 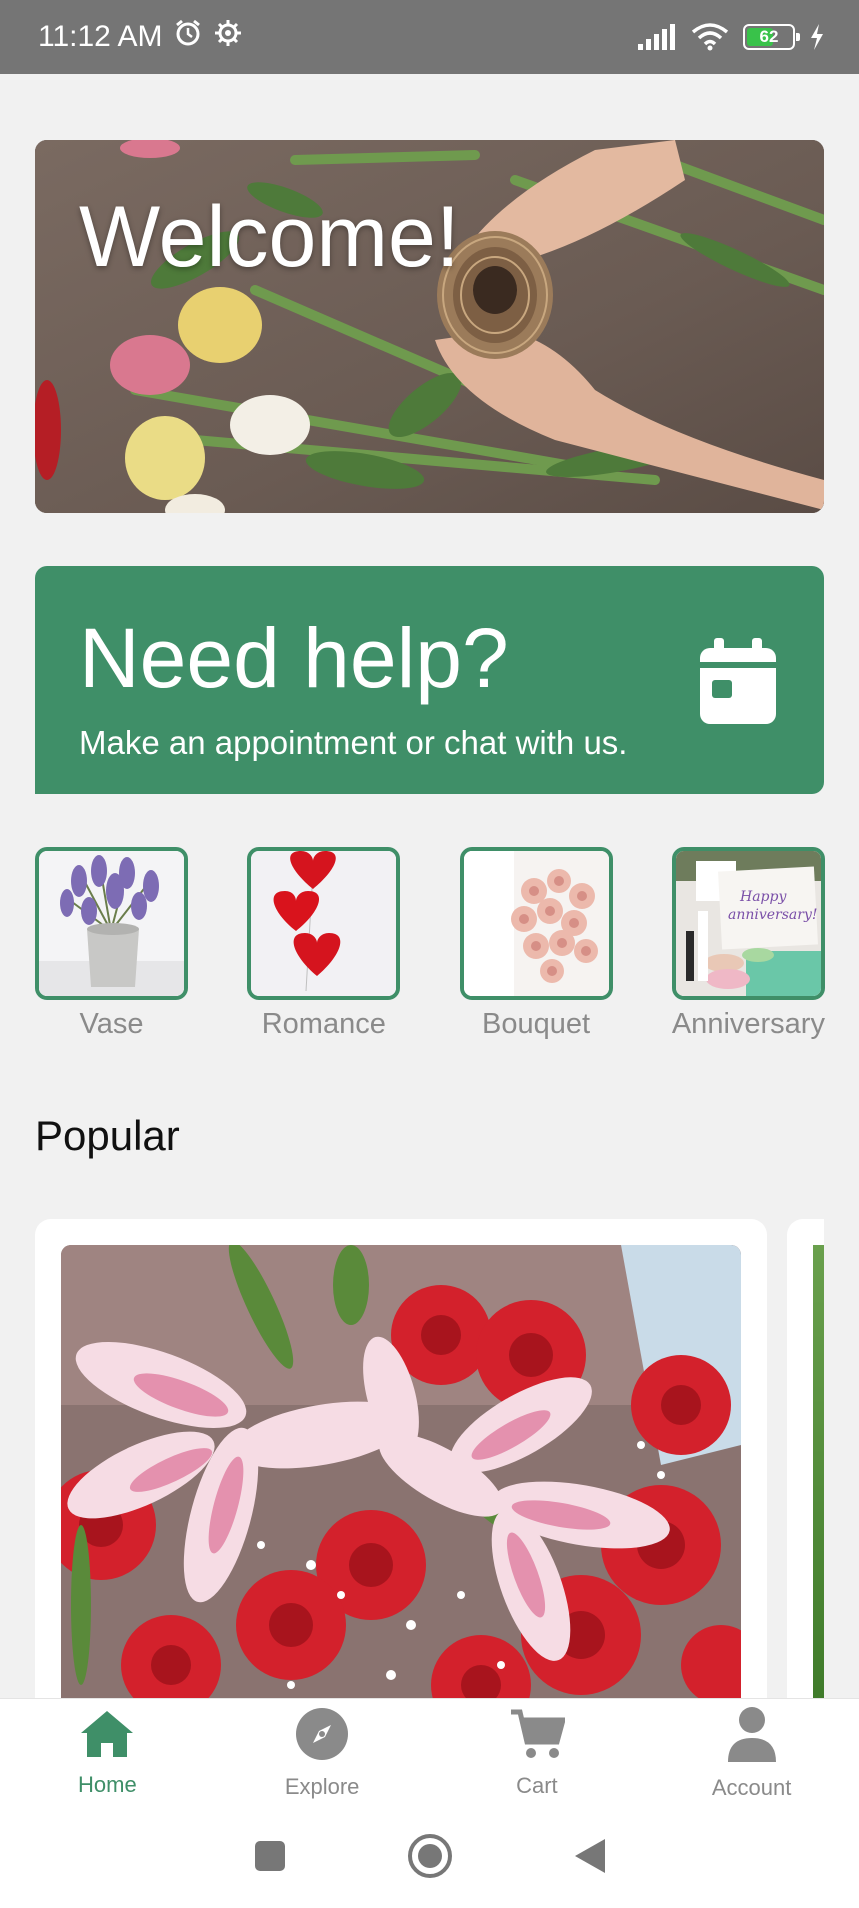 I want to click on status-time: 11:12 AM, so click(x=100, y=36).